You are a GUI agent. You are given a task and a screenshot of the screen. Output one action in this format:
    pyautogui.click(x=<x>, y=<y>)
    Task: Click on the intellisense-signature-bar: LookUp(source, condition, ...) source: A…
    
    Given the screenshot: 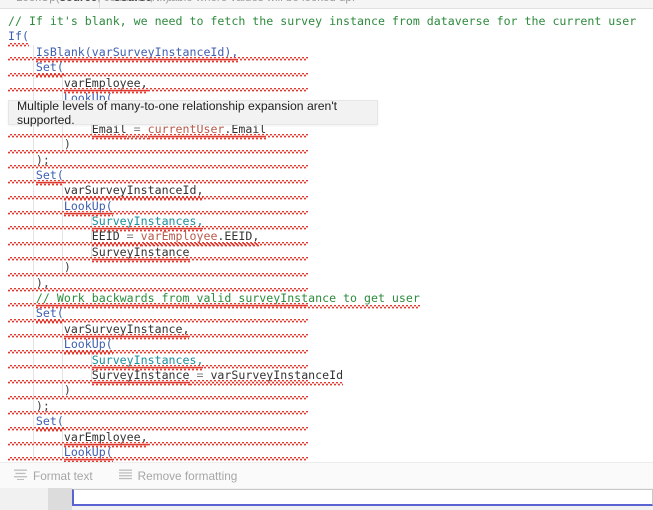 What is the action you would take?
    pyautogui.click(x=326, y=4)
    